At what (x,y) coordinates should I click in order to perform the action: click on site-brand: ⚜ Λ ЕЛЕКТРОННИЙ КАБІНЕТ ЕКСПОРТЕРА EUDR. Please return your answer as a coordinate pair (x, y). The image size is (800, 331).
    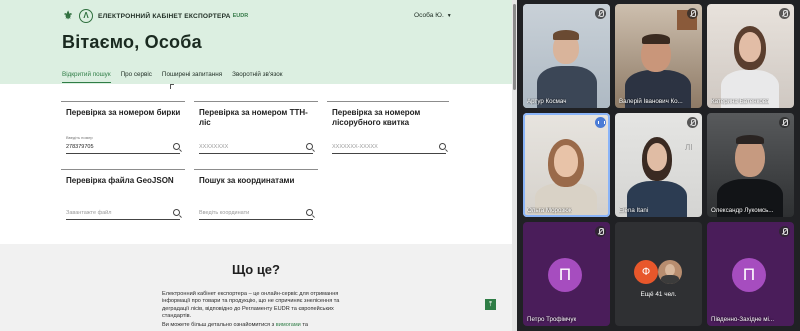
    Looking at the image, I should click on (155, 16).